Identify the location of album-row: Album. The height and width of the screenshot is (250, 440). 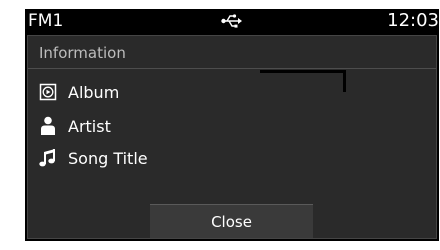
(78, 92).